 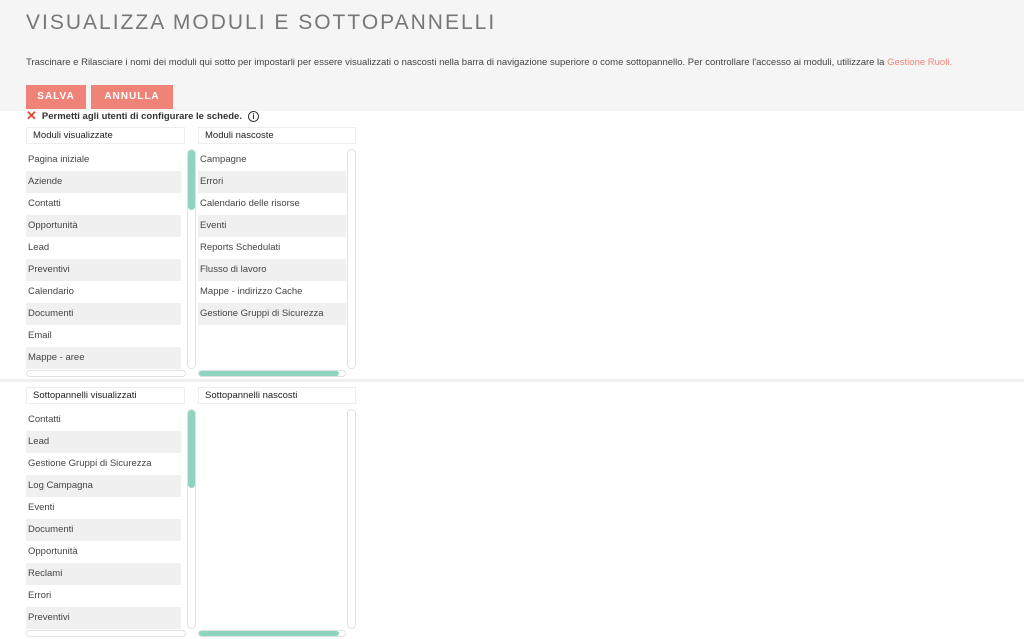 What do you see at coordinates (103, 160) in the screenshot?
I see `list-item: Pagina iniziale` at bounding box center [103, 160].